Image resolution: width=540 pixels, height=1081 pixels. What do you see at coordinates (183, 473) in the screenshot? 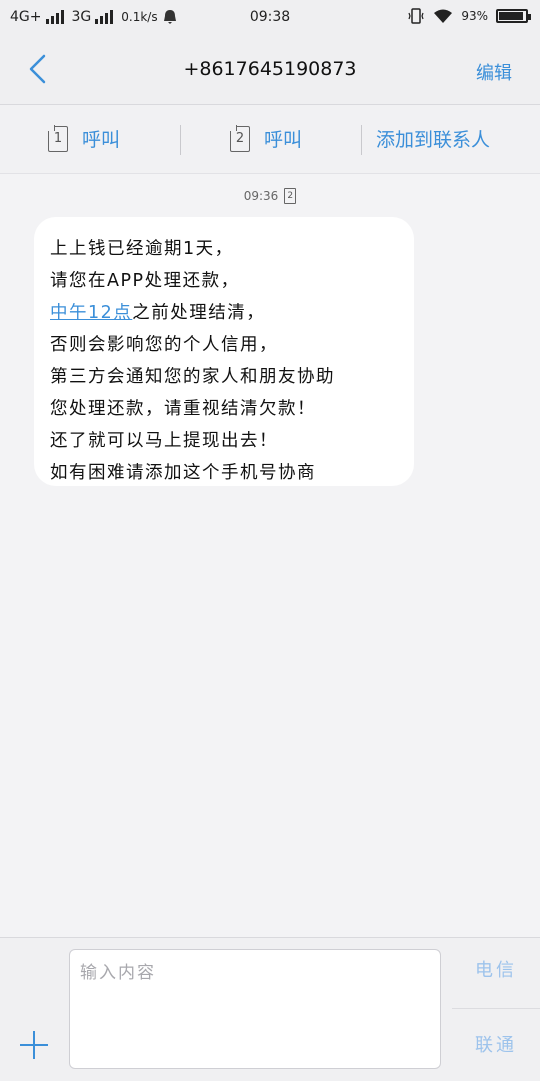
I see `message-line: 如有困难请添加这个手机号协商` at bounding box center [183, 473].